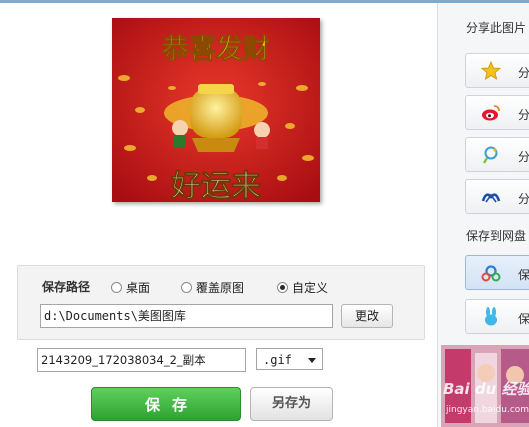 The image size is (529, 427). What do you see at coordinates (116, 287) in the screenshot?
I see `radio-desktop-dot` at bounding box center [116, 287].